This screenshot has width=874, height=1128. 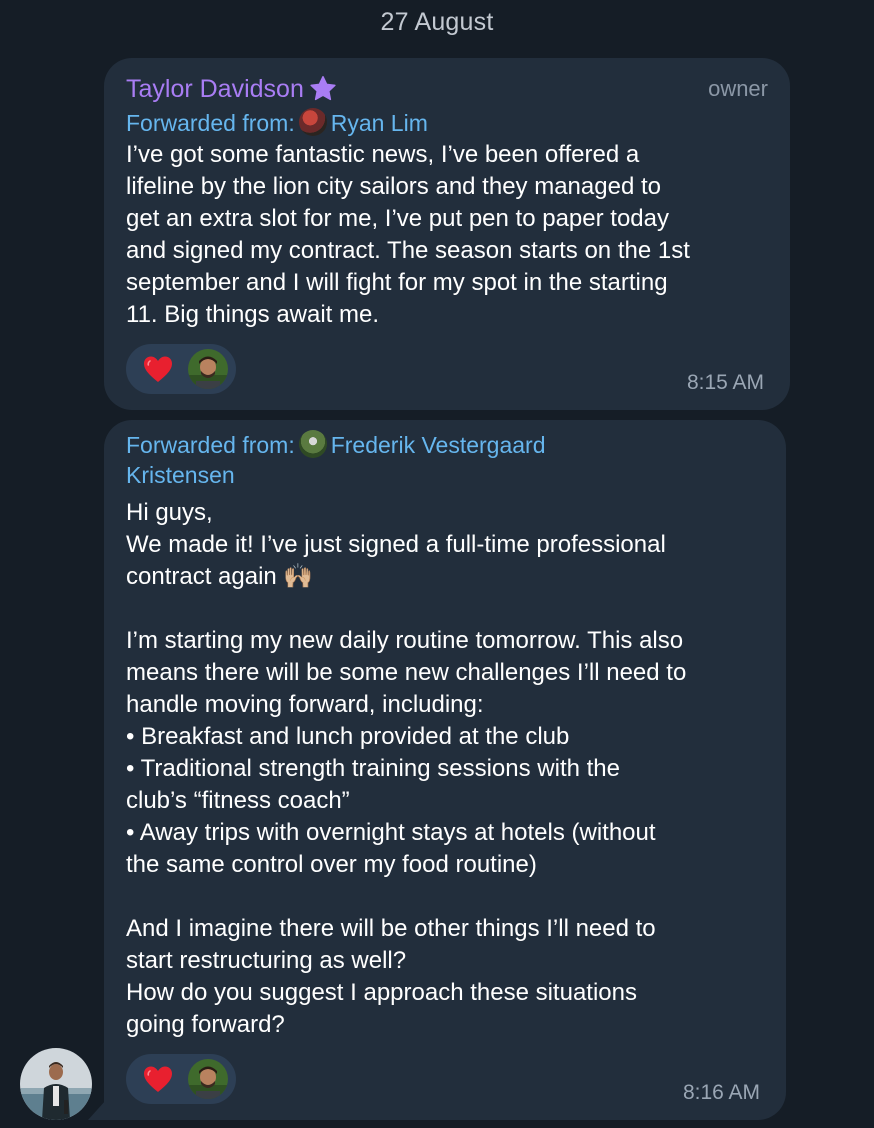 What do you see at coordinates (379, 123) in the screenshot?
I see `forwarded-name: Ryan Lim` at bounding box center [379, 123].